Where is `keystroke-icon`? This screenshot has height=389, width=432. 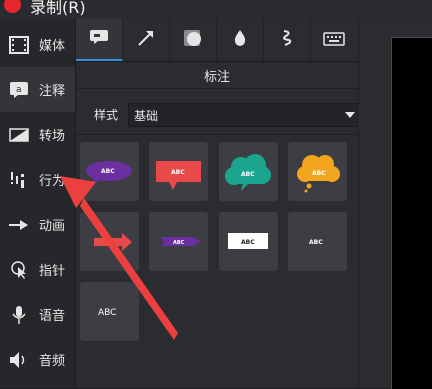
keystroke-icon is located at coordinates (334, 40).